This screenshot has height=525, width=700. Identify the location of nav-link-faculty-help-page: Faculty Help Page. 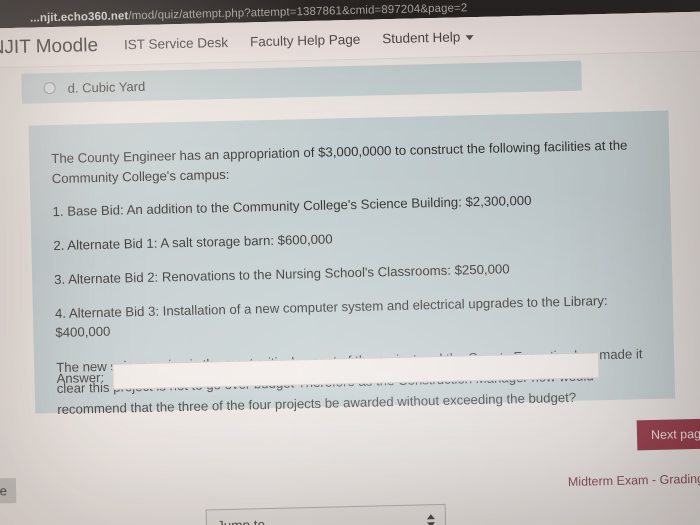
(305, 41).